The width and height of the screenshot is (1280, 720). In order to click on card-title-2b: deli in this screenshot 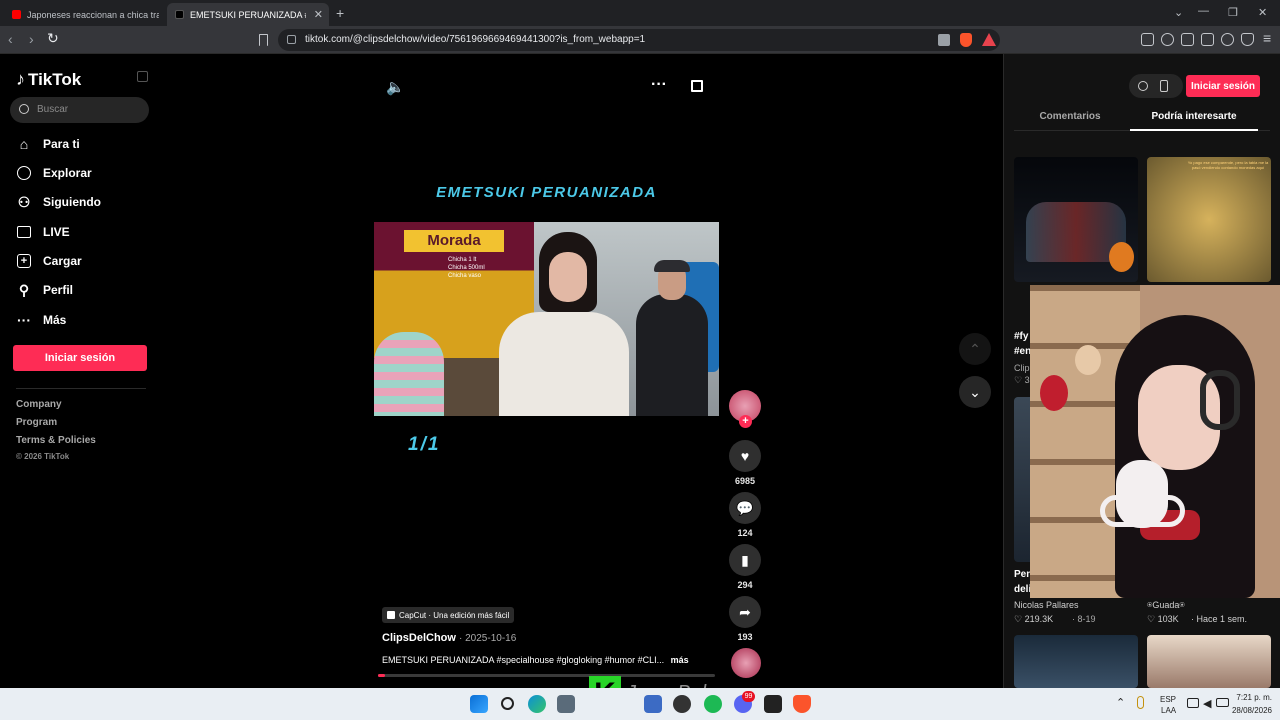, I will do `click(1022, 589)`.